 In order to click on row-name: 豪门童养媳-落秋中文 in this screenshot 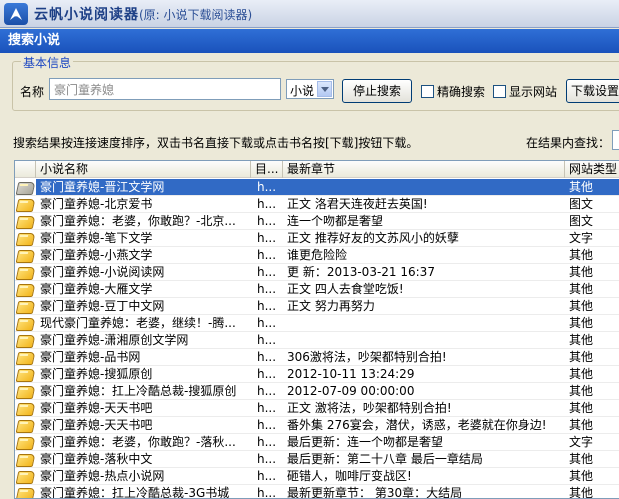, I will do `click(143, 459)`.